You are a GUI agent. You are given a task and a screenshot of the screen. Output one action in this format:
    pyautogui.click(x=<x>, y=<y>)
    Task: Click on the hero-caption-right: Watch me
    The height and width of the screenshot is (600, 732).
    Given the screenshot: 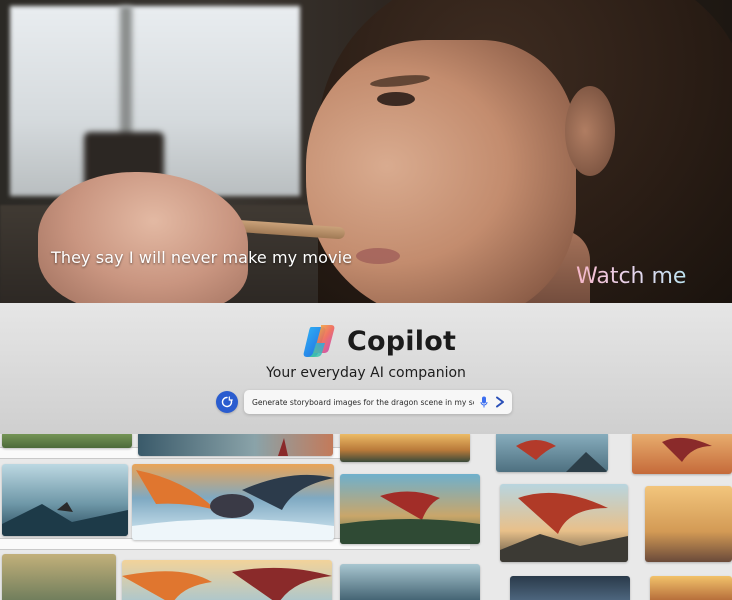 What is the action you would take?
    pyautogui.click(x=631, y=276)
    